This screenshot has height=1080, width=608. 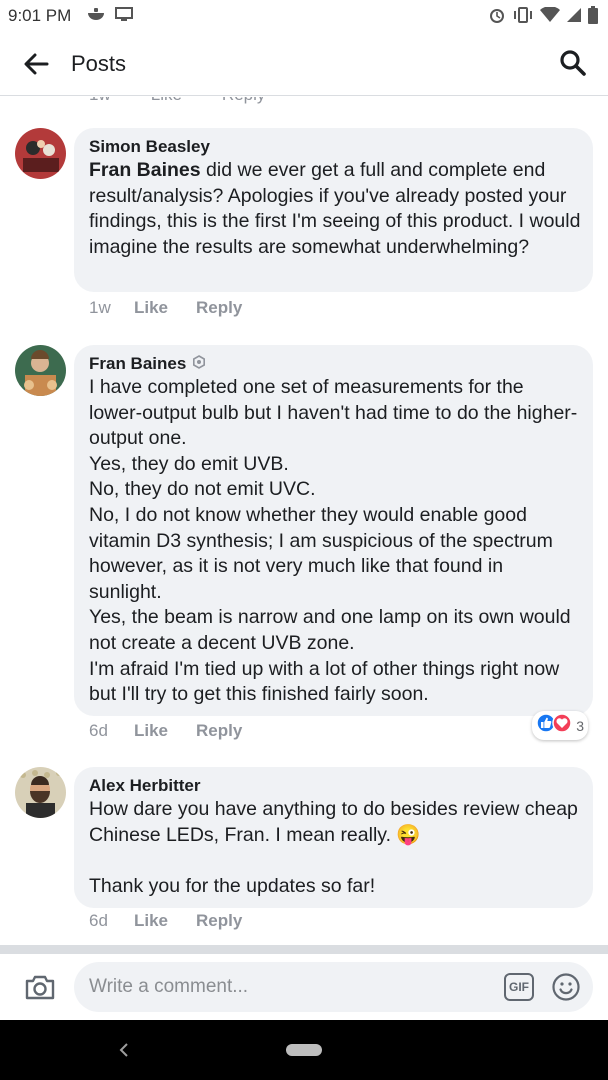 I want to click on nav-home-pill, so click(x=304, y=1050).